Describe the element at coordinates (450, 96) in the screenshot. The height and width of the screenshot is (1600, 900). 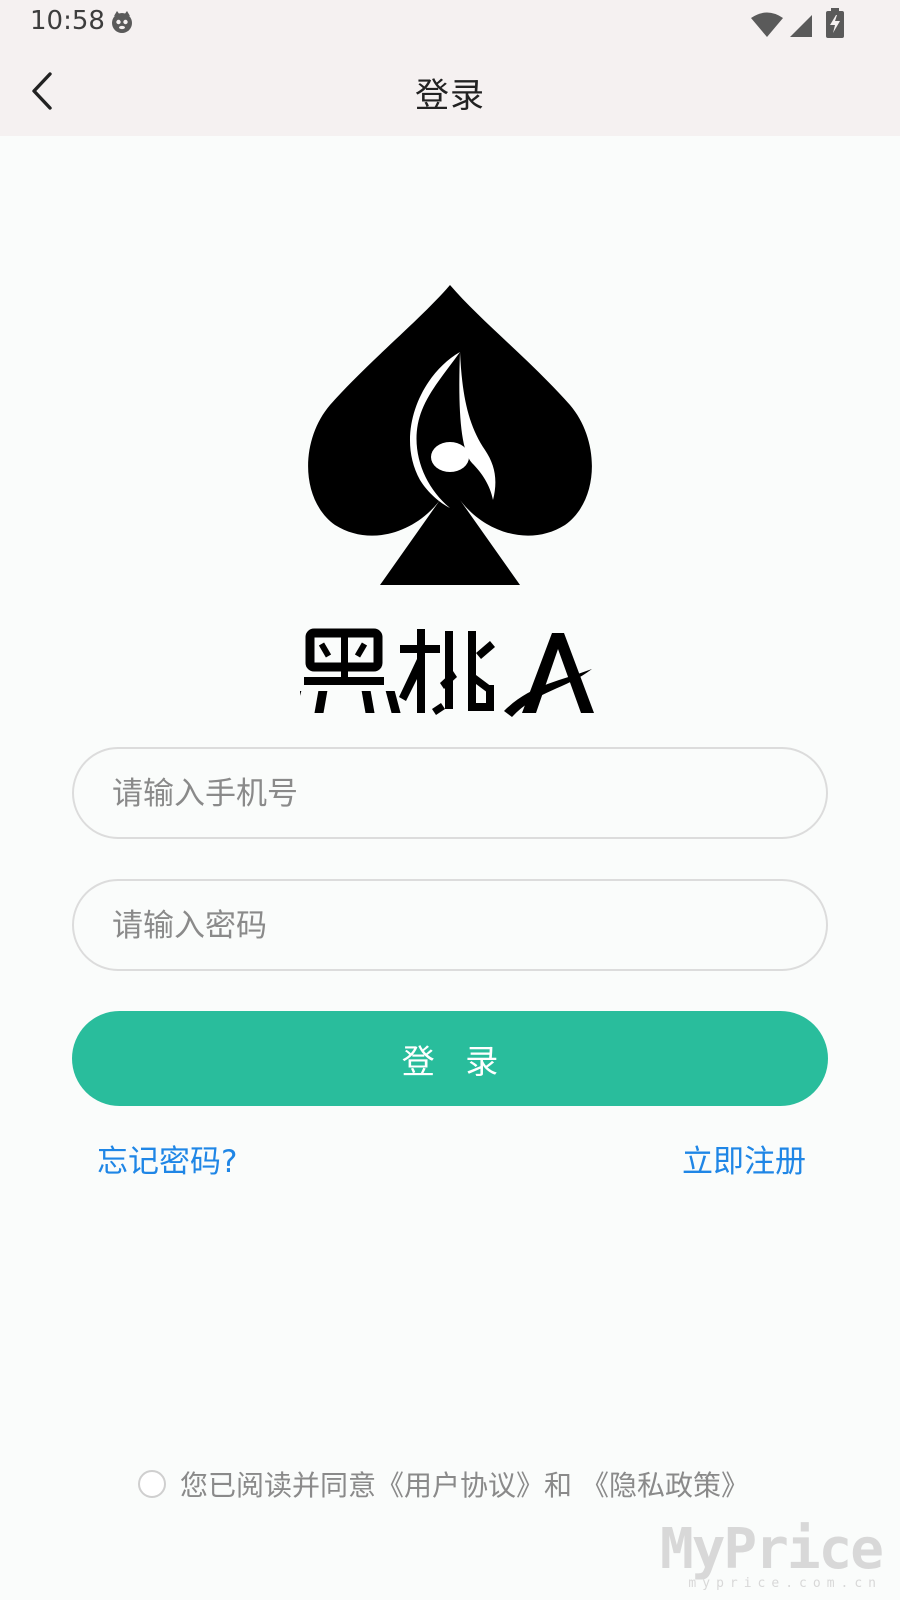
I see `page-title: 登录` at that location.